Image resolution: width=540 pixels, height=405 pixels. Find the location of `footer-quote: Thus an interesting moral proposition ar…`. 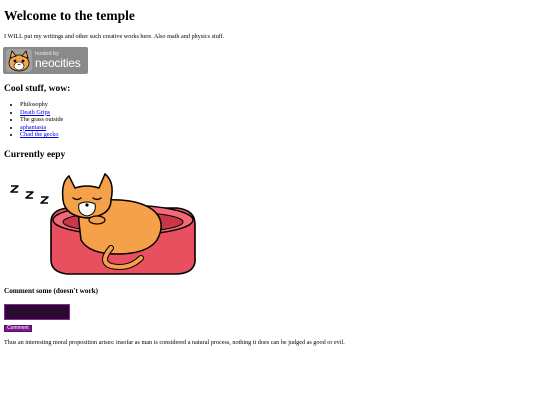

footer-quote: Thus an interesting moral proposition ar… is located at coordinates (174, 342).